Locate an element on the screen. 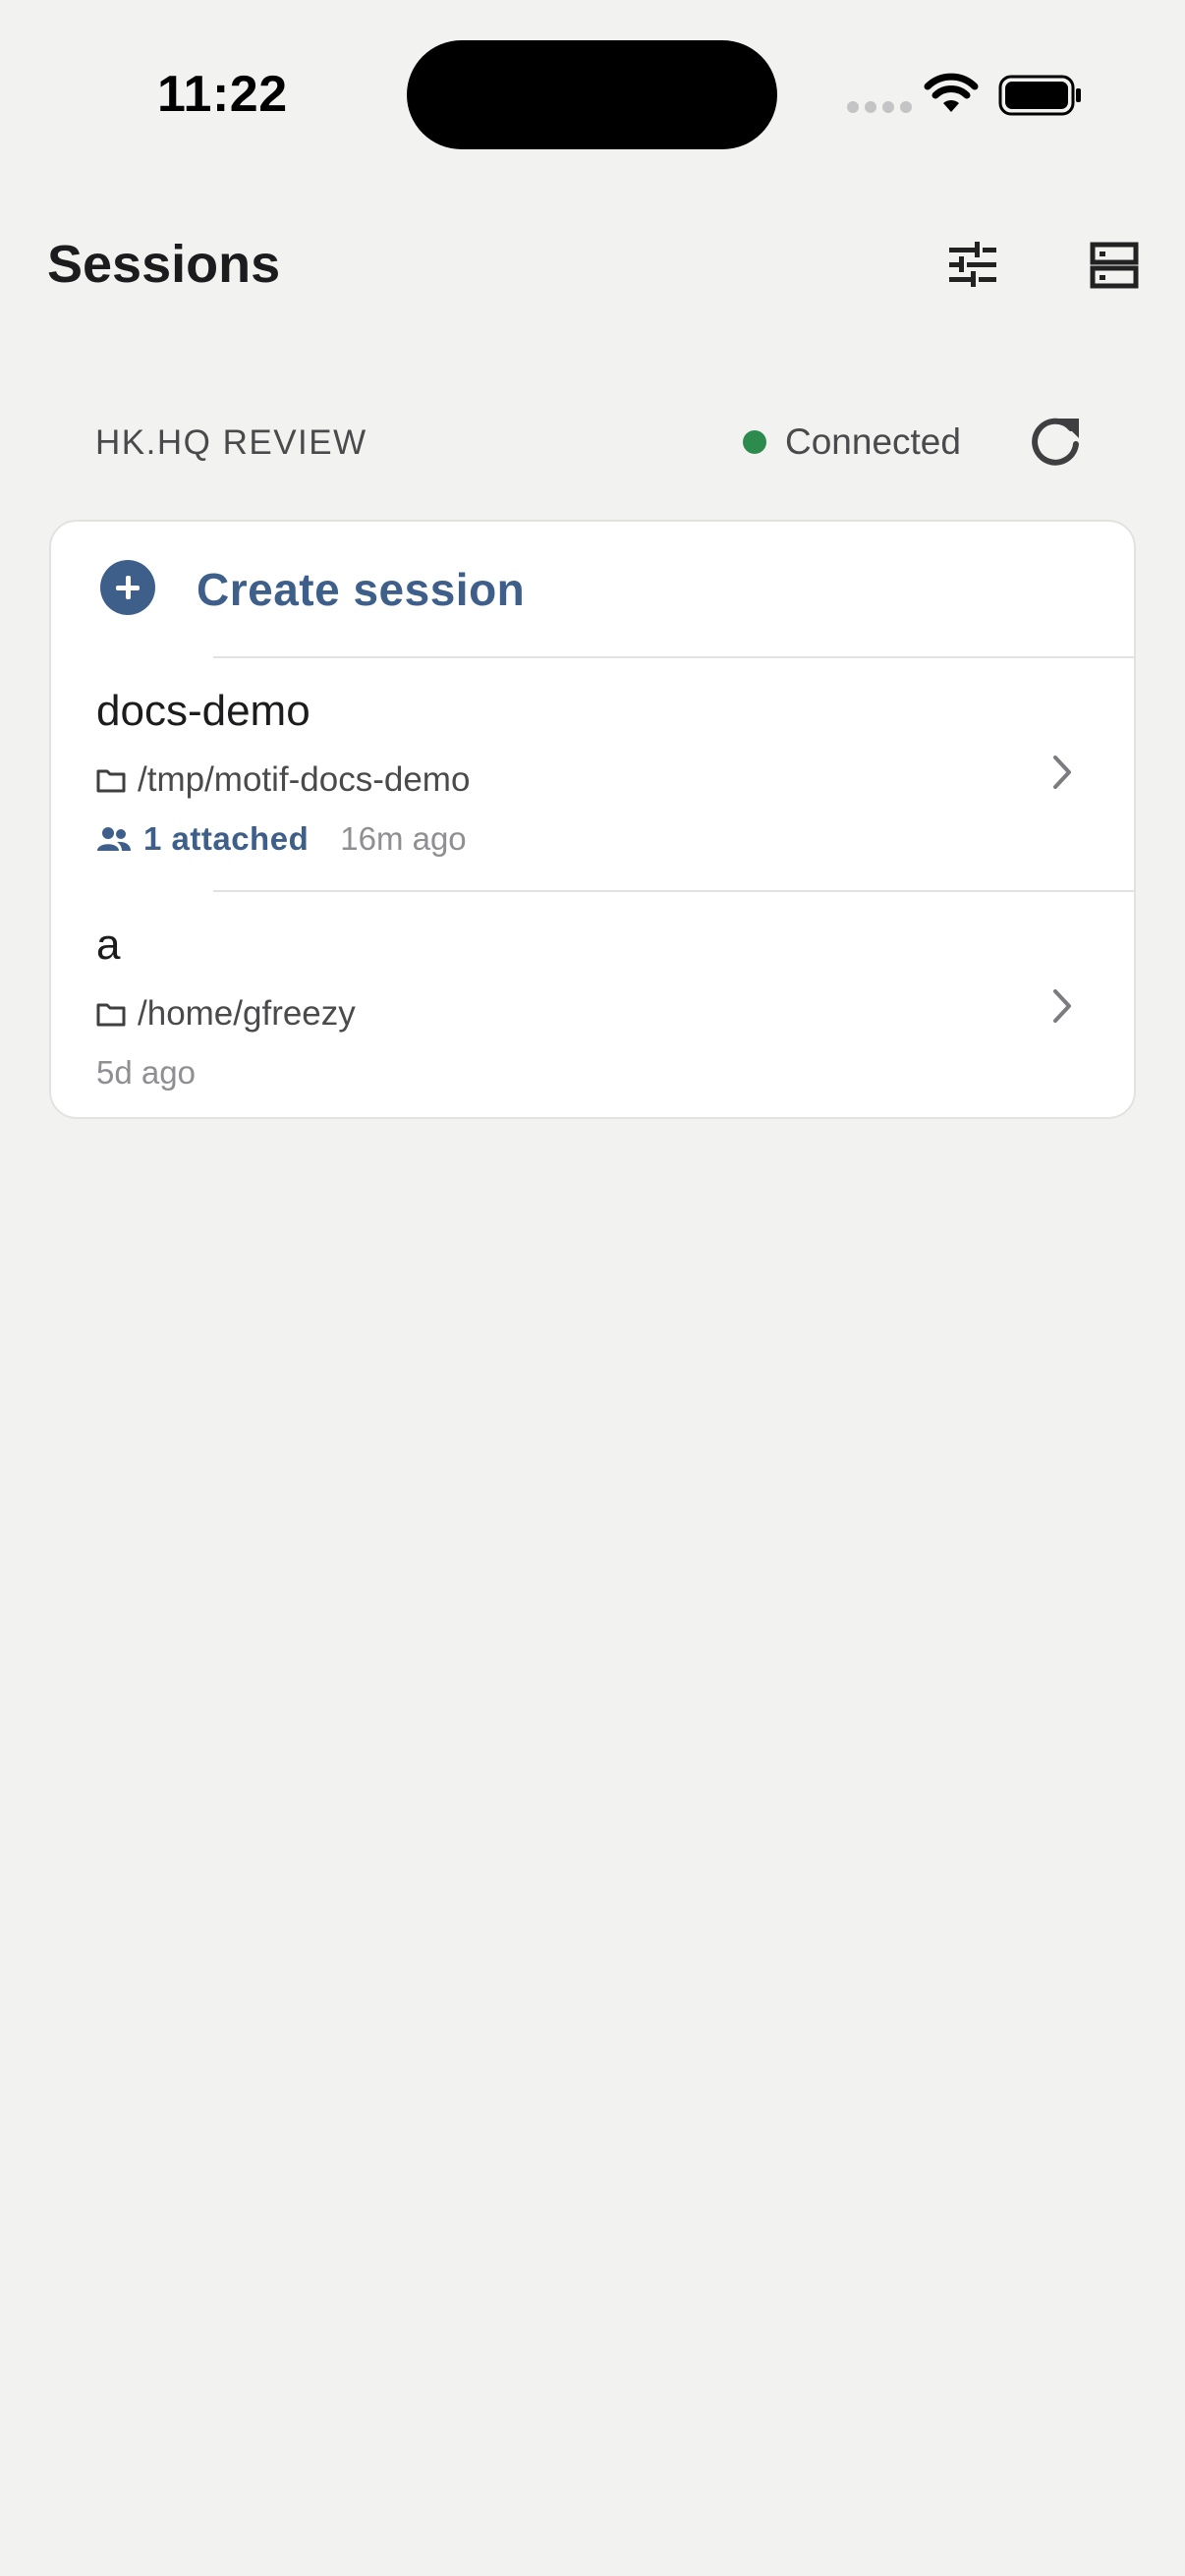 This screenshot has height=2576, width=1185. people-icon is located at coordinates (114, 839).